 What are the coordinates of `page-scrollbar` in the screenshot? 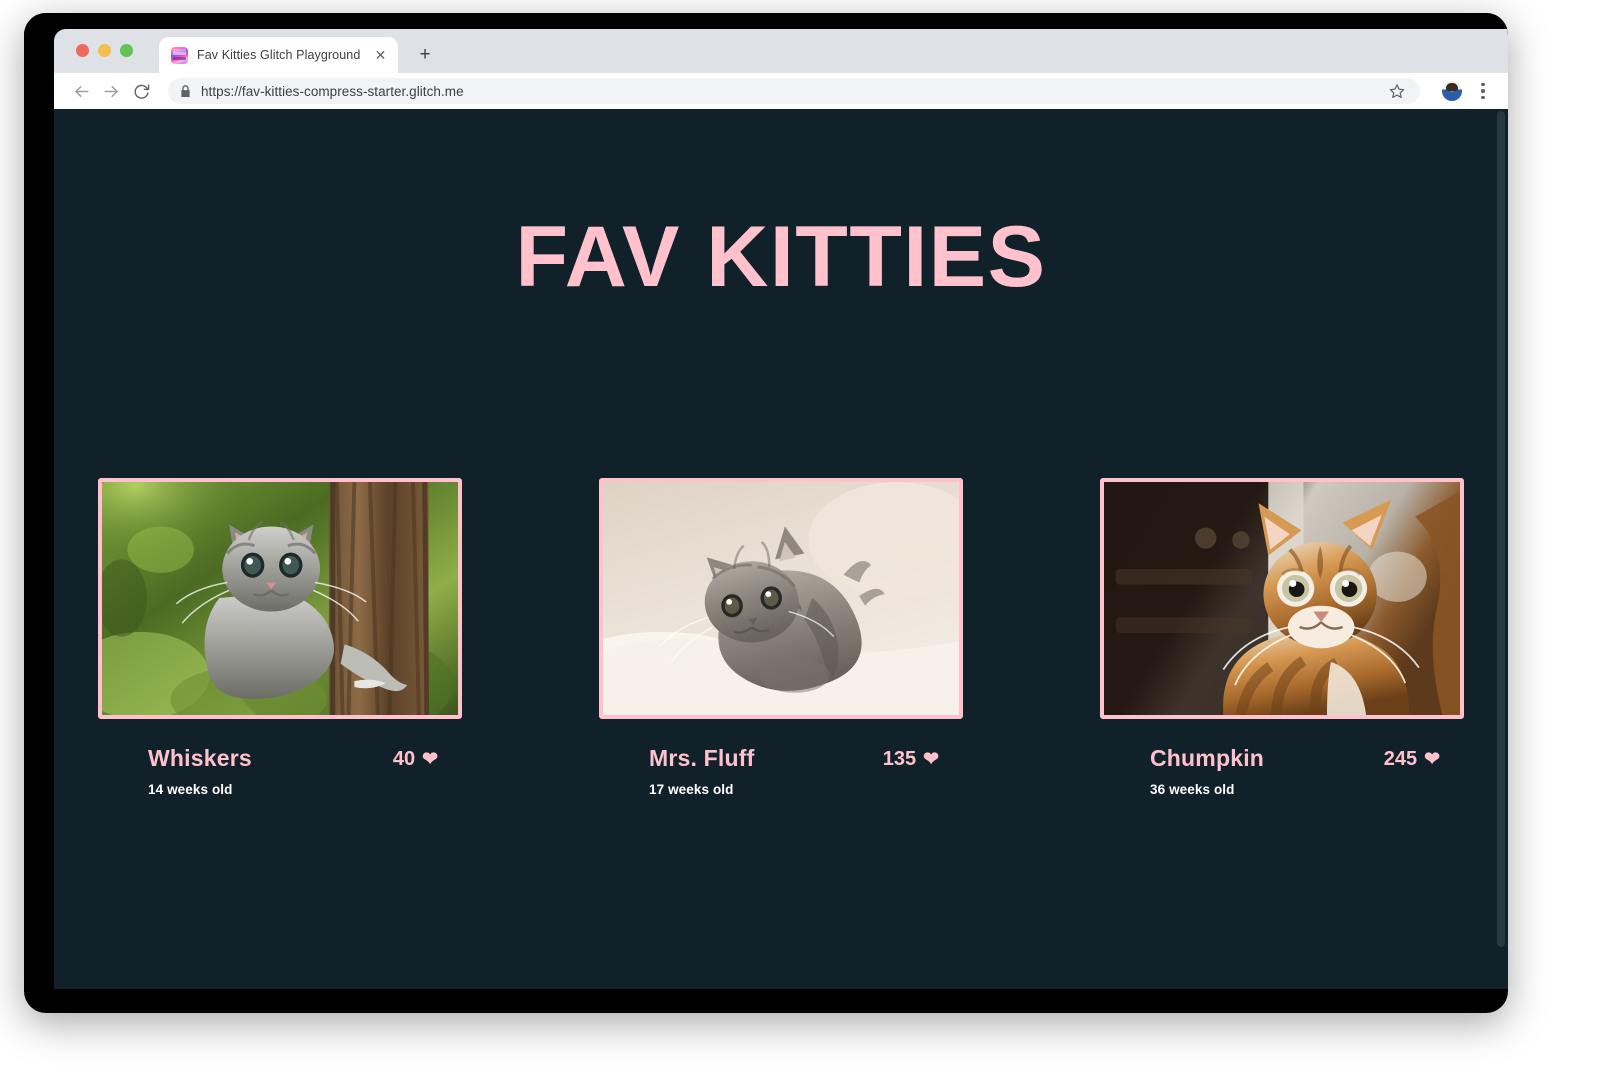 It's located at (1501, 549).